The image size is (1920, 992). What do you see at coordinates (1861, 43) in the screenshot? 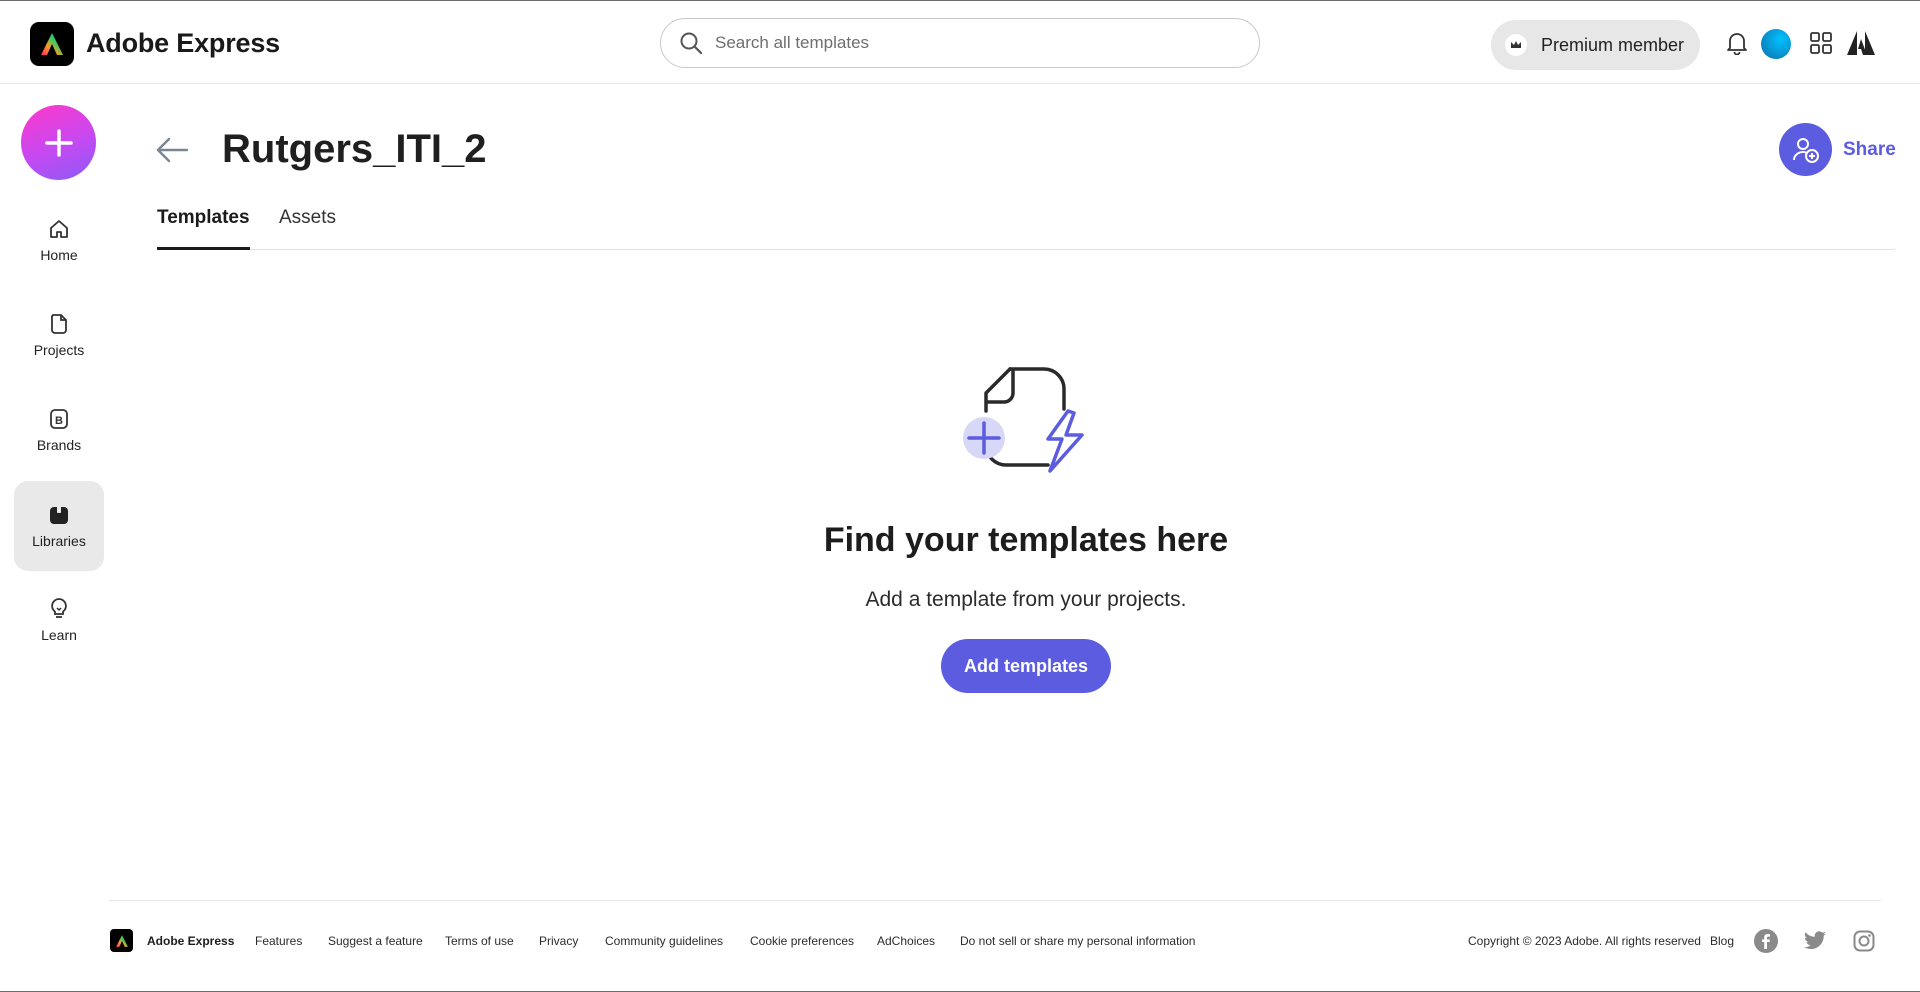
I see `adobe-logo-icon` at bounding box center [1861, 43].